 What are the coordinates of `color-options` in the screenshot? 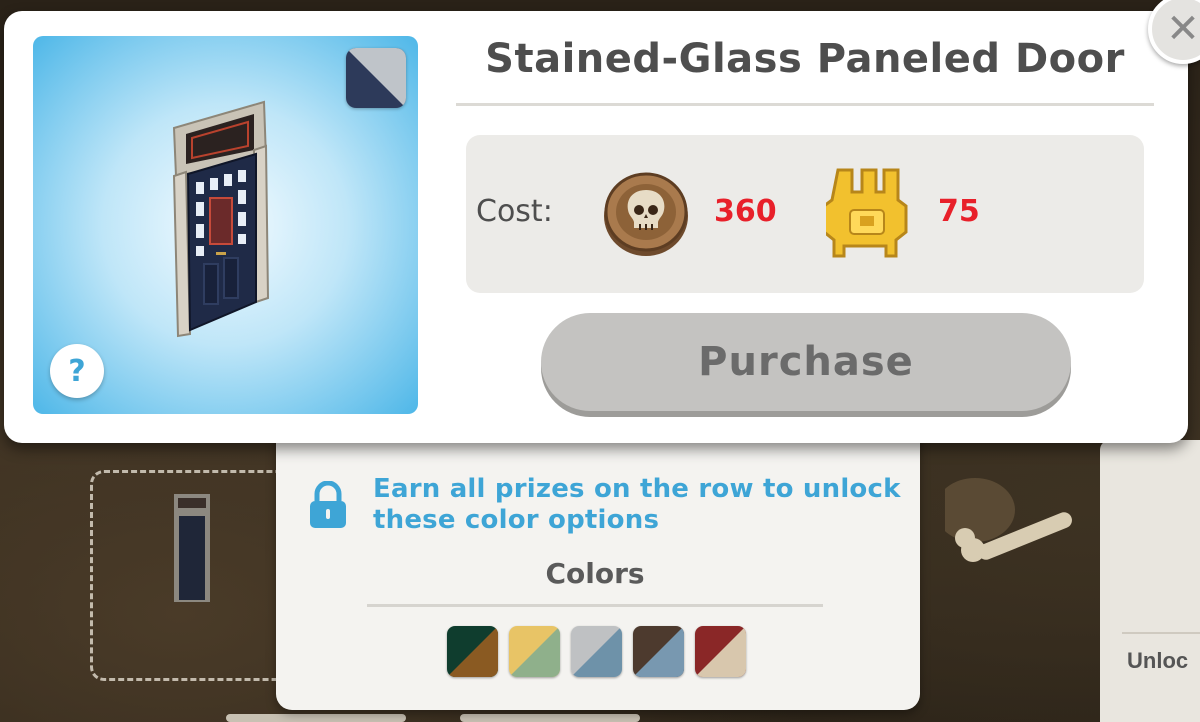 It's located at (596, 651).